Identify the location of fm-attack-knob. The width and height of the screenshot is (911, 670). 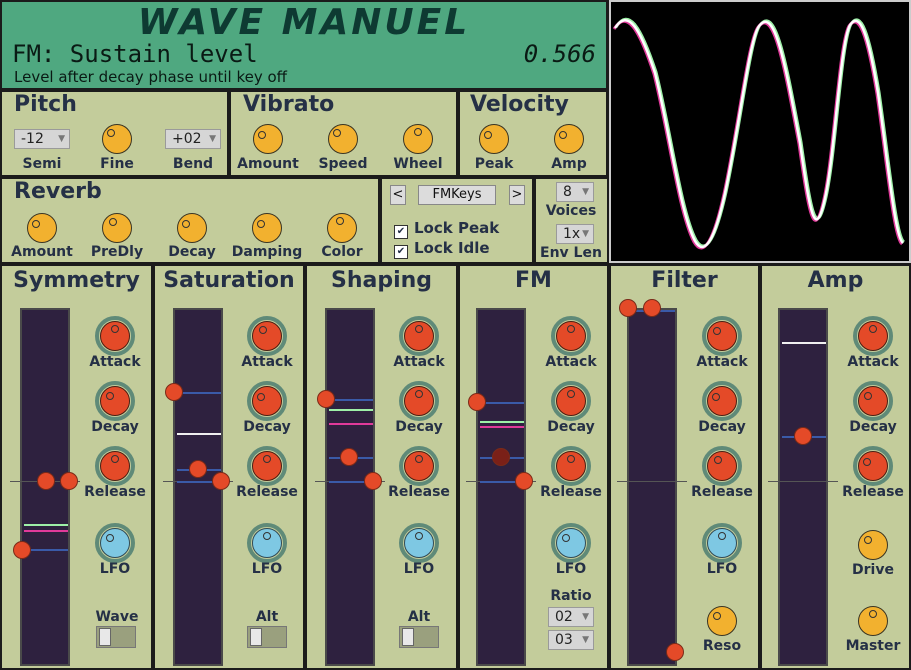
(571, 336).